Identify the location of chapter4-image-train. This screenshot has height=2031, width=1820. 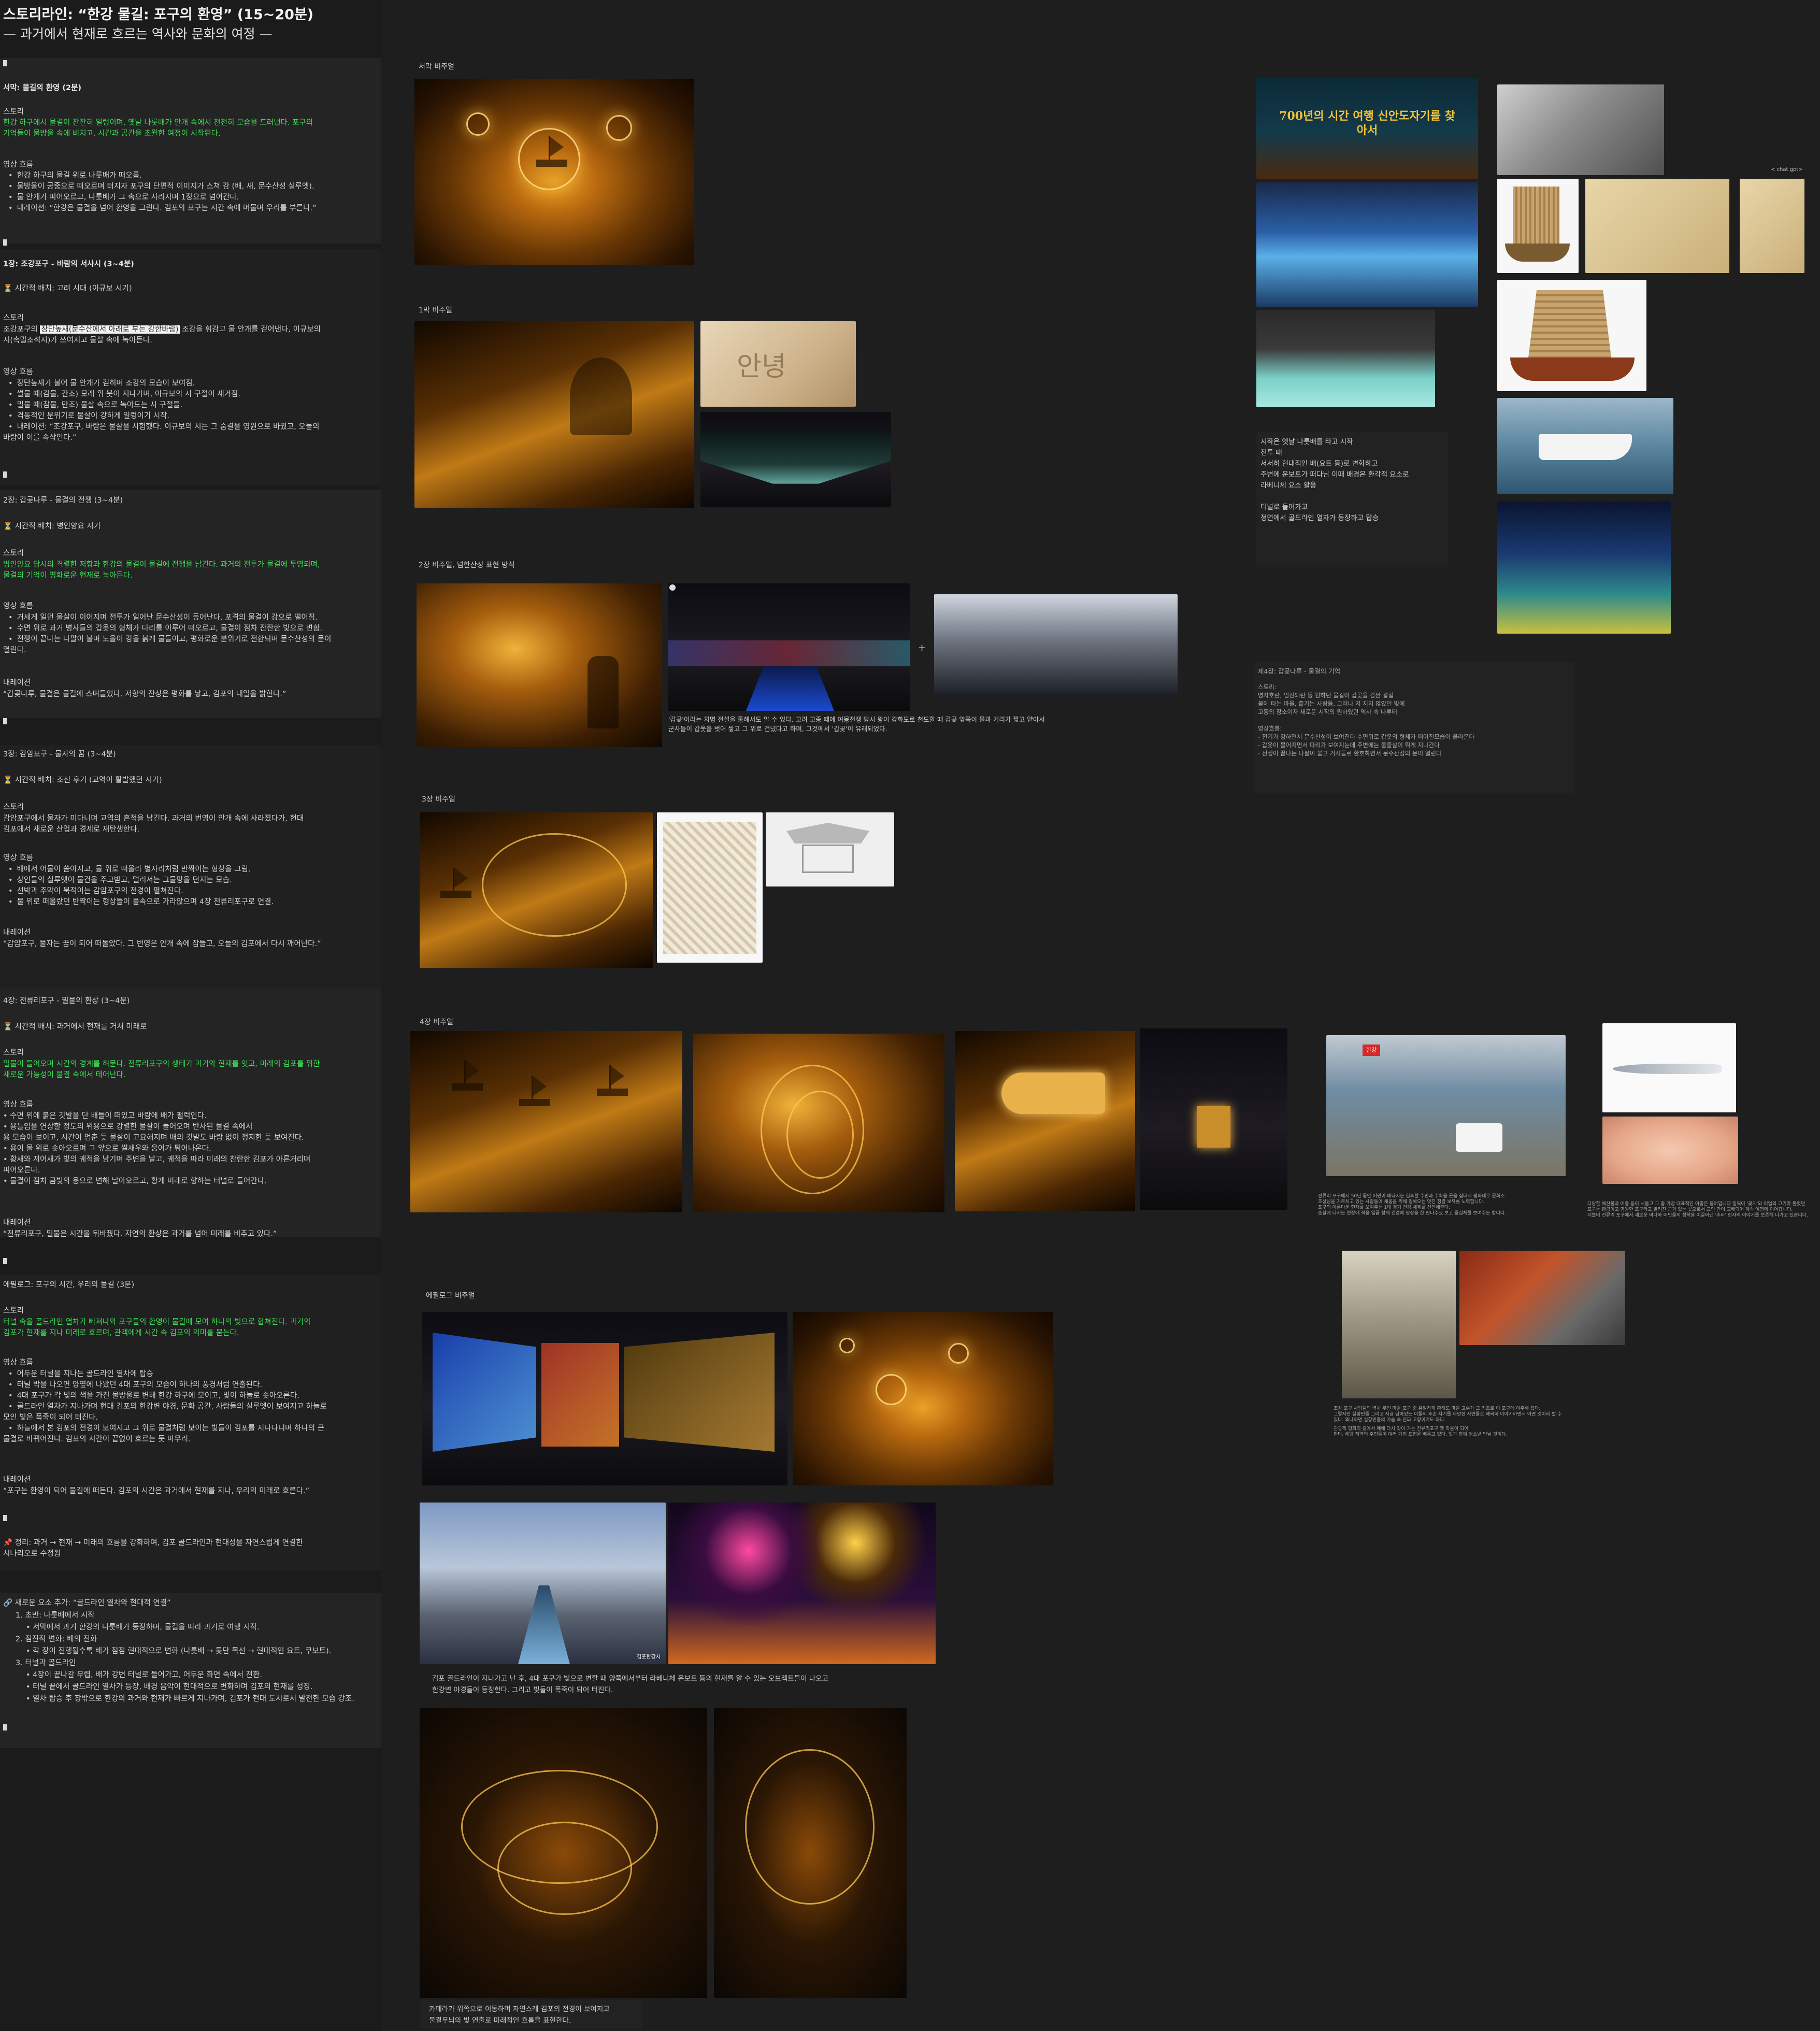
(1045, 1121).